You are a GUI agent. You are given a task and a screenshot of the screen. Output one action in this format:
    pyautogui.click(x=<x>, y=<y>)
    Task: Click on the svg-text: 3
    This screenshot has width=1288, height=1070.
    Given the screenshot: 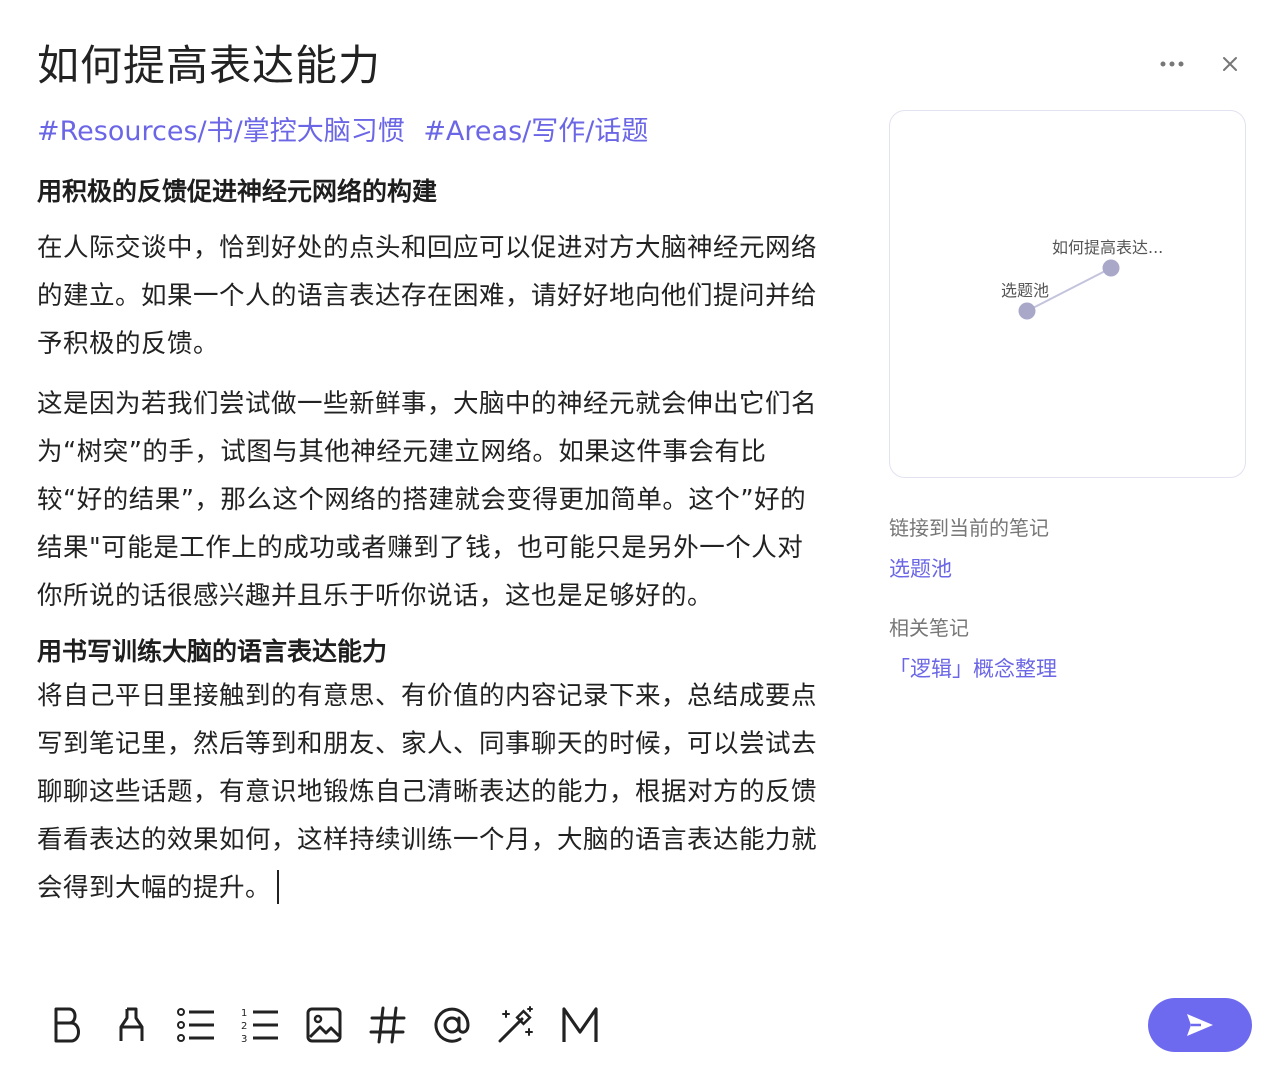 What is the action you would take?
    pyautogui.click(x=244, y=1039)
    